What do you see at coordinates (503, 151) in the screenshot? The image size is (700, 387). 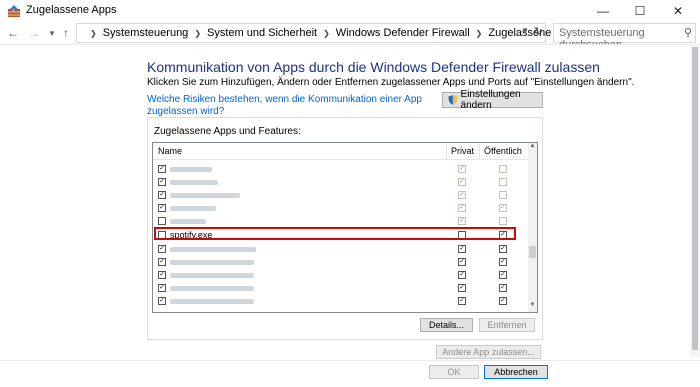 I see `column-public: Öffentlich` at bounding box center [503, 151].